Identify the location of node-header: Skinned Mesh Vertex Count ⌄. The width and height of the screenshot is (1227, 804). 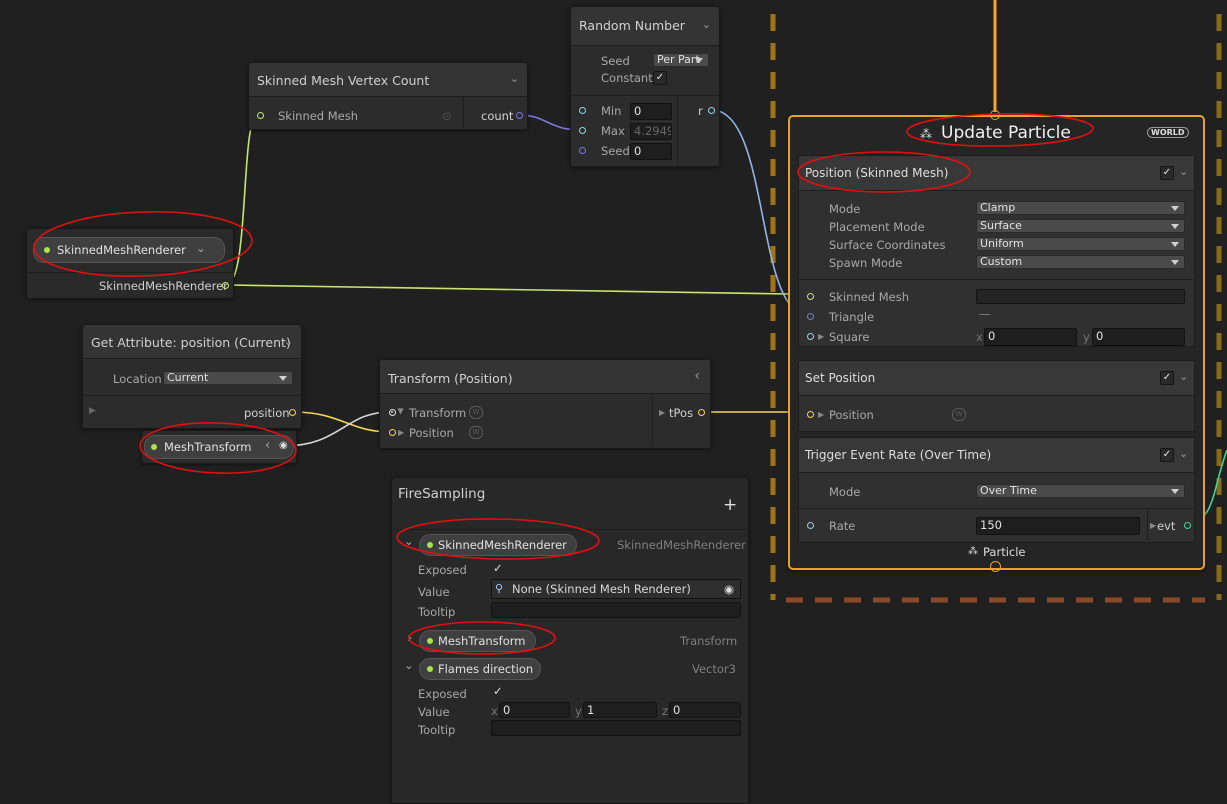
(388, 80).